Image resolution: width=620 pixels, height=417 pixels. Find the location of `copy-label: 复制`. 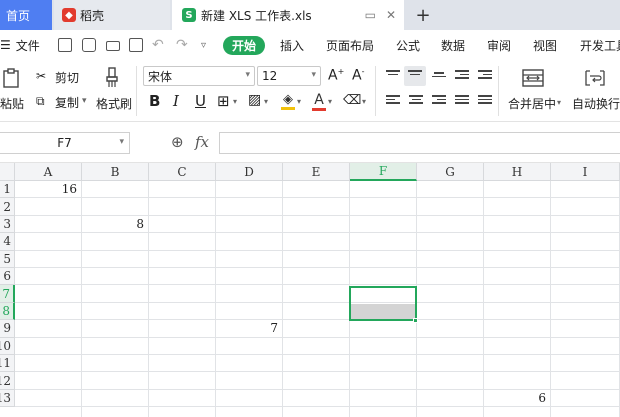

copy-label: 复制 is located at coordinates (67, 102).